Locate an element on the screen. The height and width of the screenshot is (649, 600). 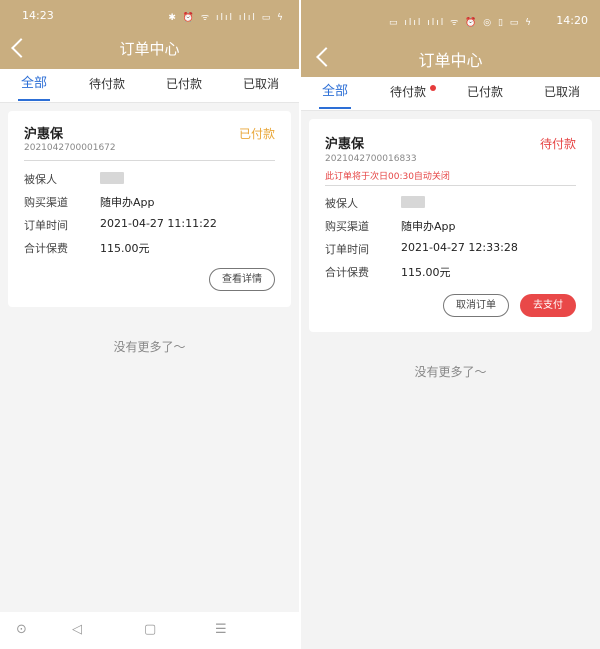
pay-button: 去支付 is located at coordinates (548, 305).